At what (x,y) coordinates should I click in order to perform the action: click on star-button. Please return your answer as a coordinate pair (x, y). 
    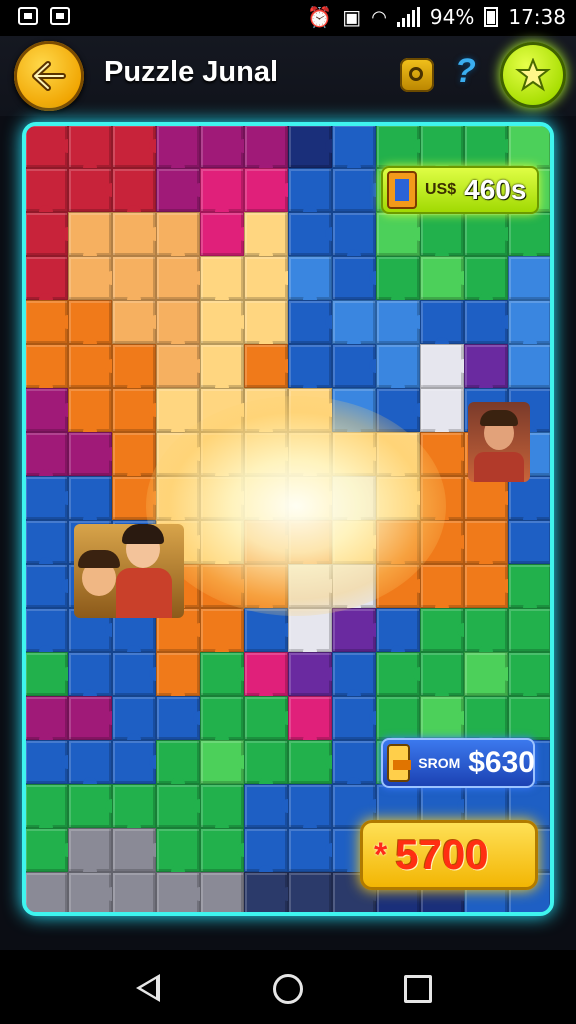
    Looking at the image, I should click on (533, 75).